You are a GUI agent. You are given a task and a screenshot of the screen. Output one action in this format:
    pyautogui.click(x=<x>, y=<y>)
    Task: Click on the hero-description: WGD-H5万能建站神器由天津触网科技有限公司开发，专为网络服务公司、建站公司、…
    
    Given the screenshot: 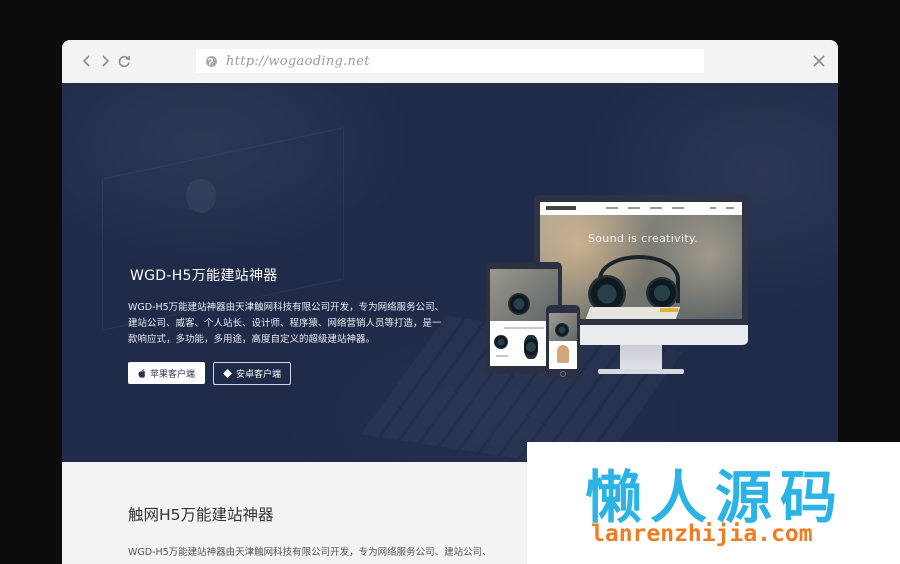 What is the action you would take?
    pyautogui.click(x=286, y=323)
    